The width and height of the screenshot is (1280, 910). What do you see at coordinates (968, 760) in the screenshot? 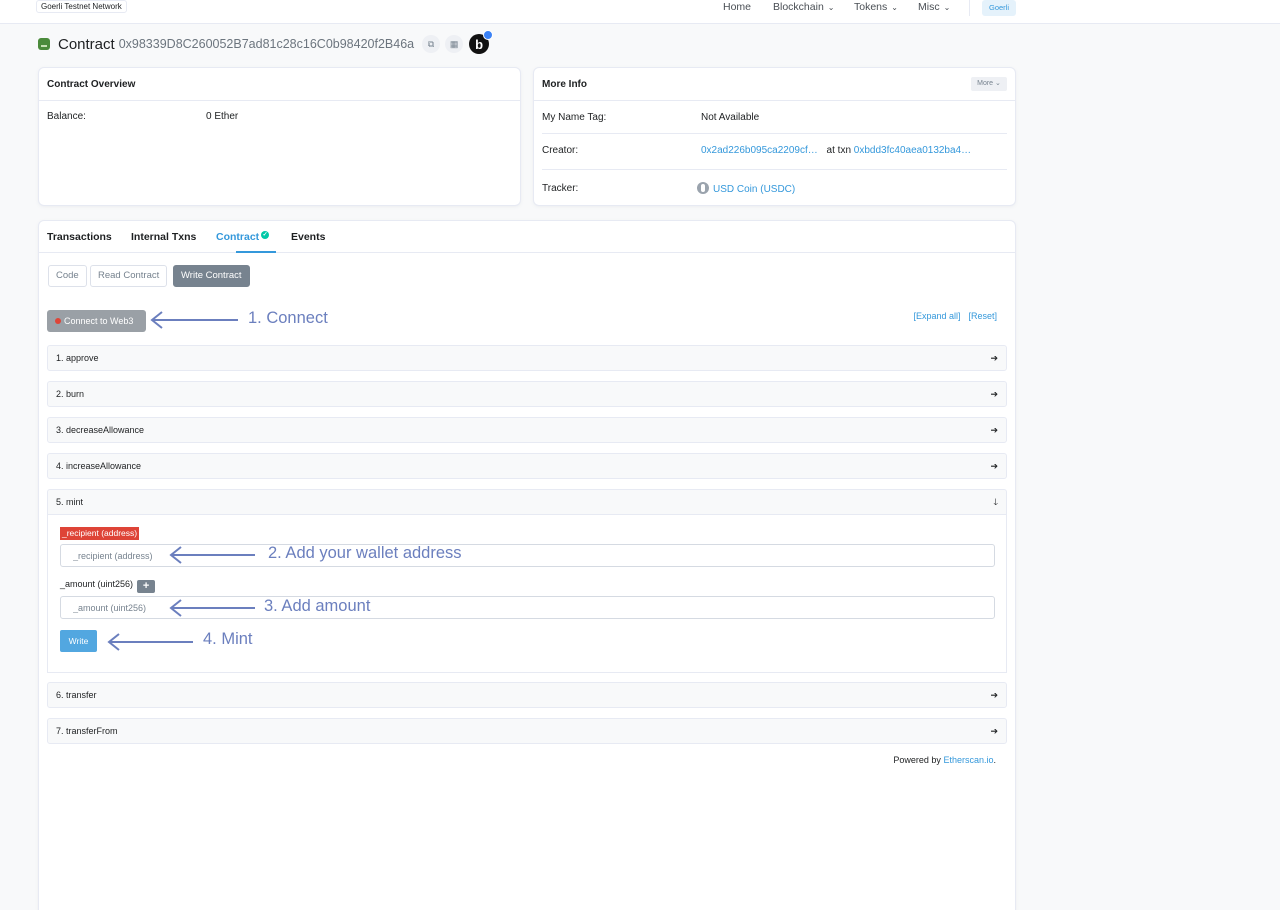
I see `etherscan-link: Etherscan.io` at bounding box center [968, 760].